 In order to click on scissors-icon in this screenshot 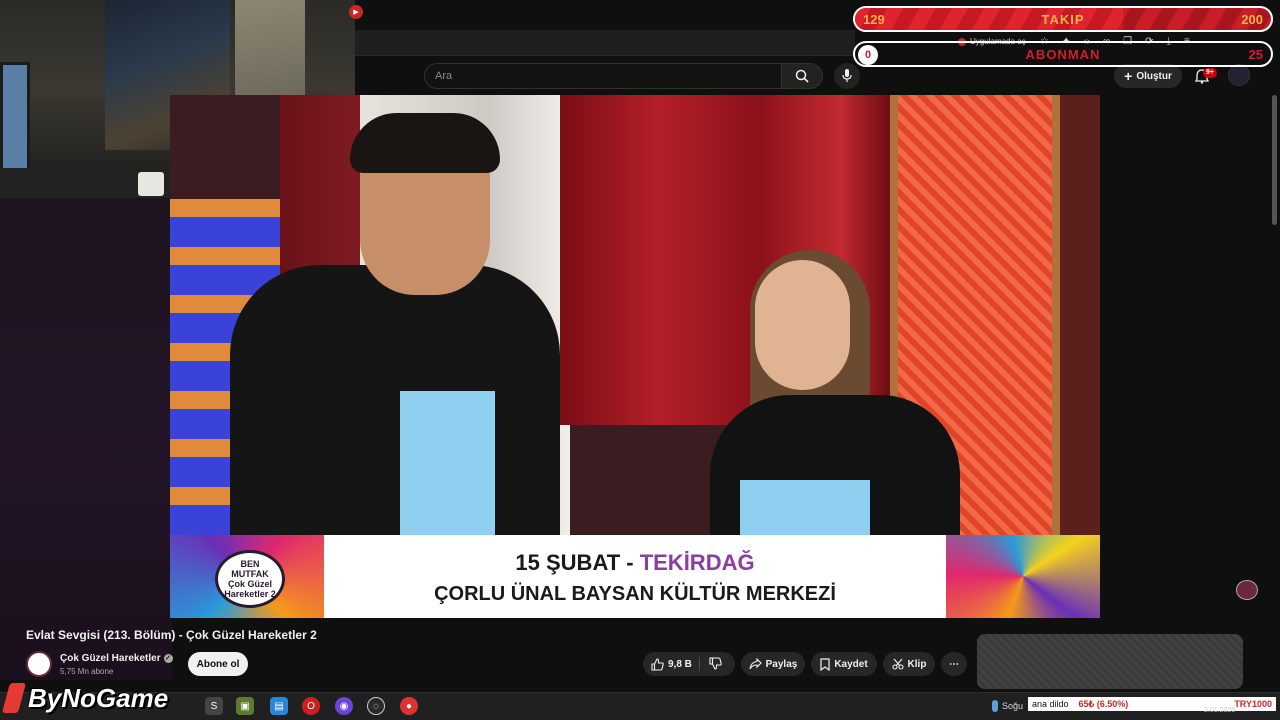, I will do `click(897, 664)`.